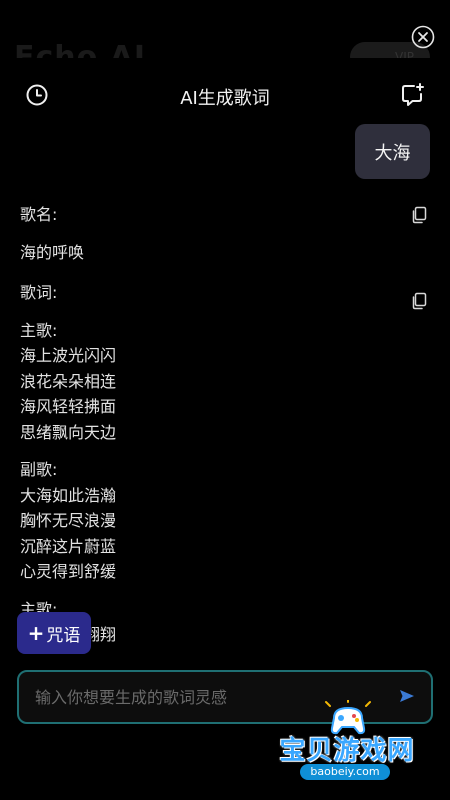  What do you see at coordinates (39, 330) in the screenshot?
I see `verse-label: 主歌:` at bounding box center [39, 330].